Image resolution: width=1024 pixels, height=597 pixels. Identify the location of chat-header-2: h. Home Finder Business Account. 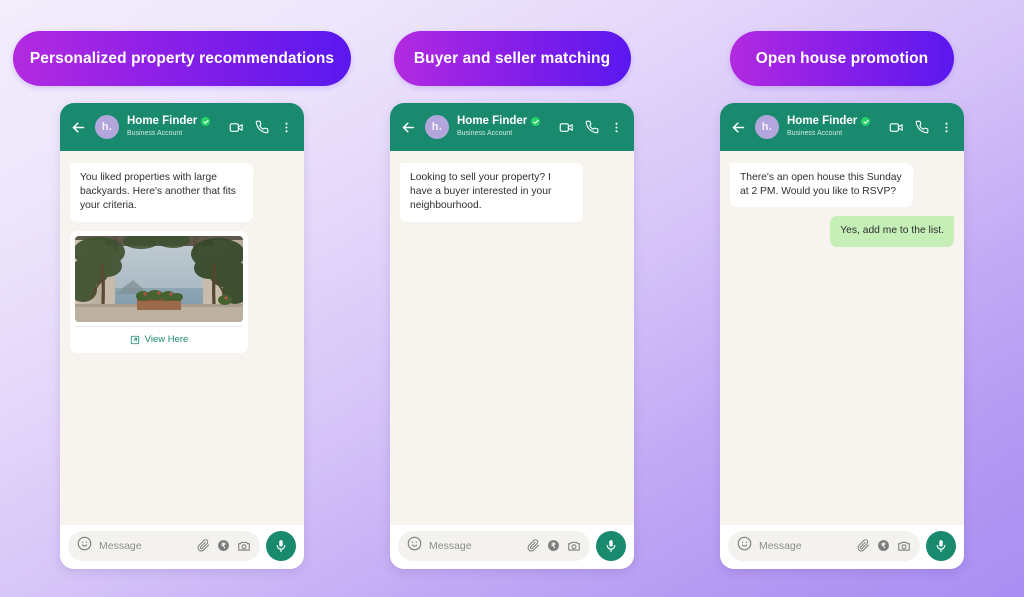
(512, 127).